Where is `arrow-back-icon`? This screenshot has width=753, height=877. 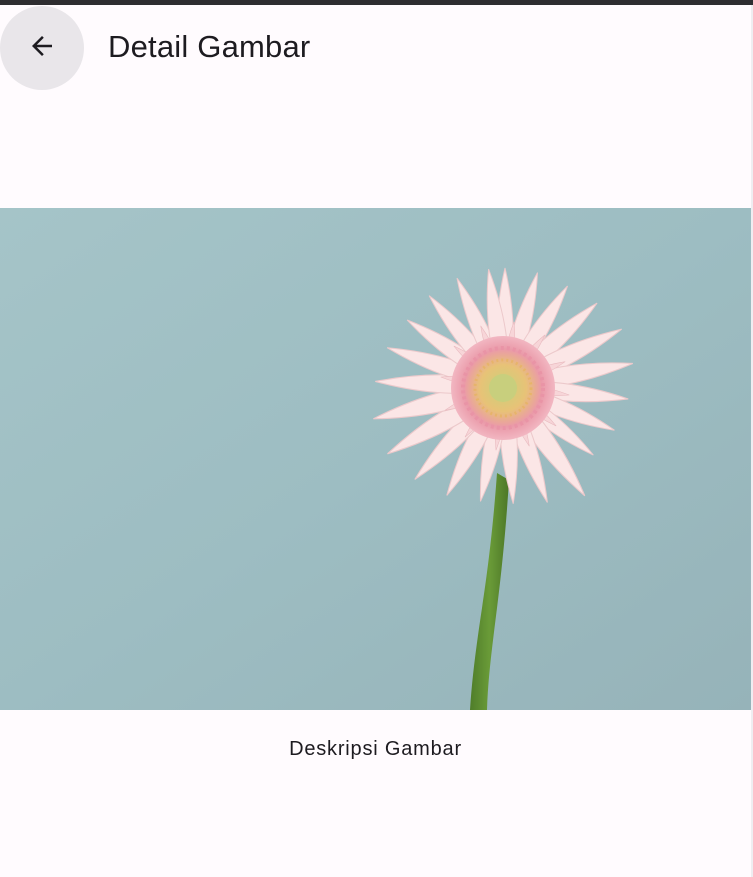
arrow-back-icon is located at coordinates (42, 48).